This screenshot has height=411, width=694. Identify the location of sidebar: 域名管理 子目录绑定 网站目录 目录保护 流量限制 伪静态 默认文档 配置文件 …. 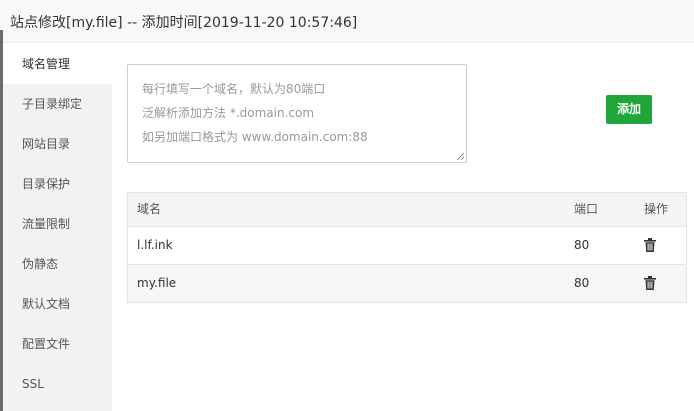
(57, 227).